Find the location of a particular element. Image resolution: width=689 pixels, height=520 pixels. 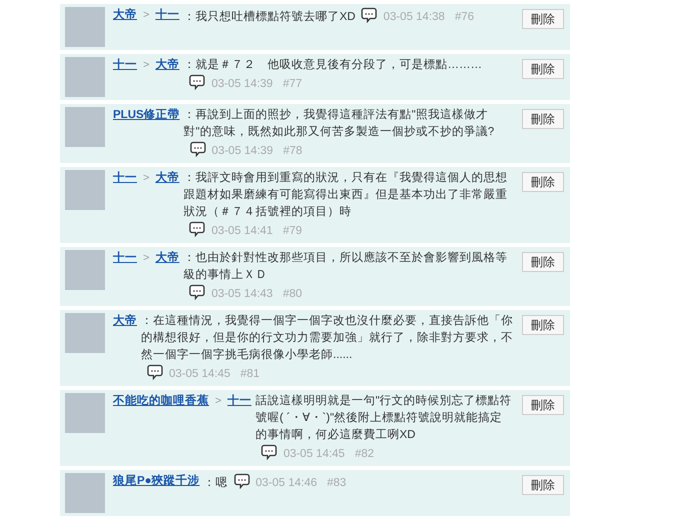

author-link: PLUS修正帶 is located at coordinates (146, 115).